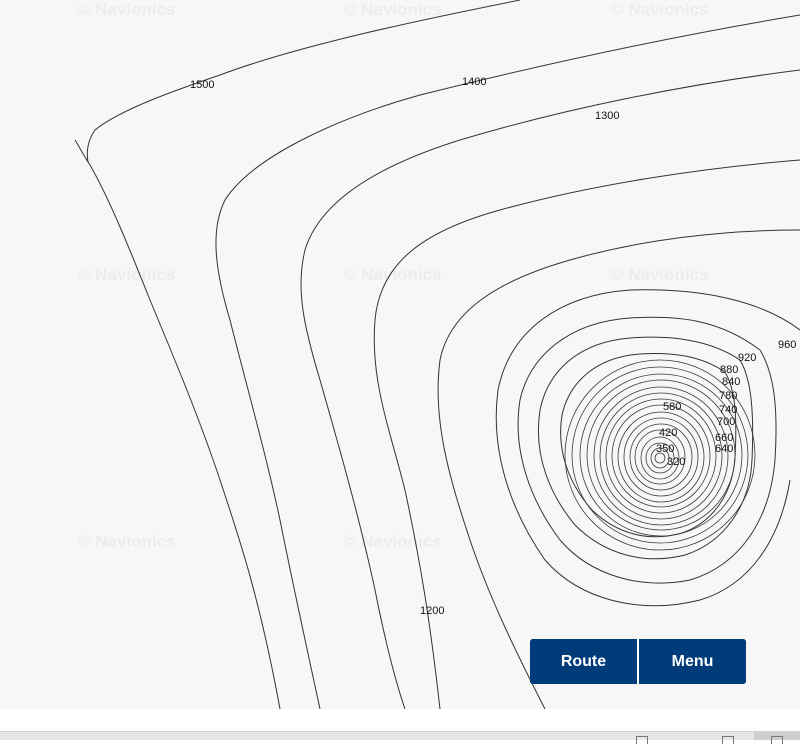 Image resolution: width=800 pixels, height=744 pixels. Describe the element at coordinates (607, 116) in the screenshot. I see `depth-label: 1300` at that location.